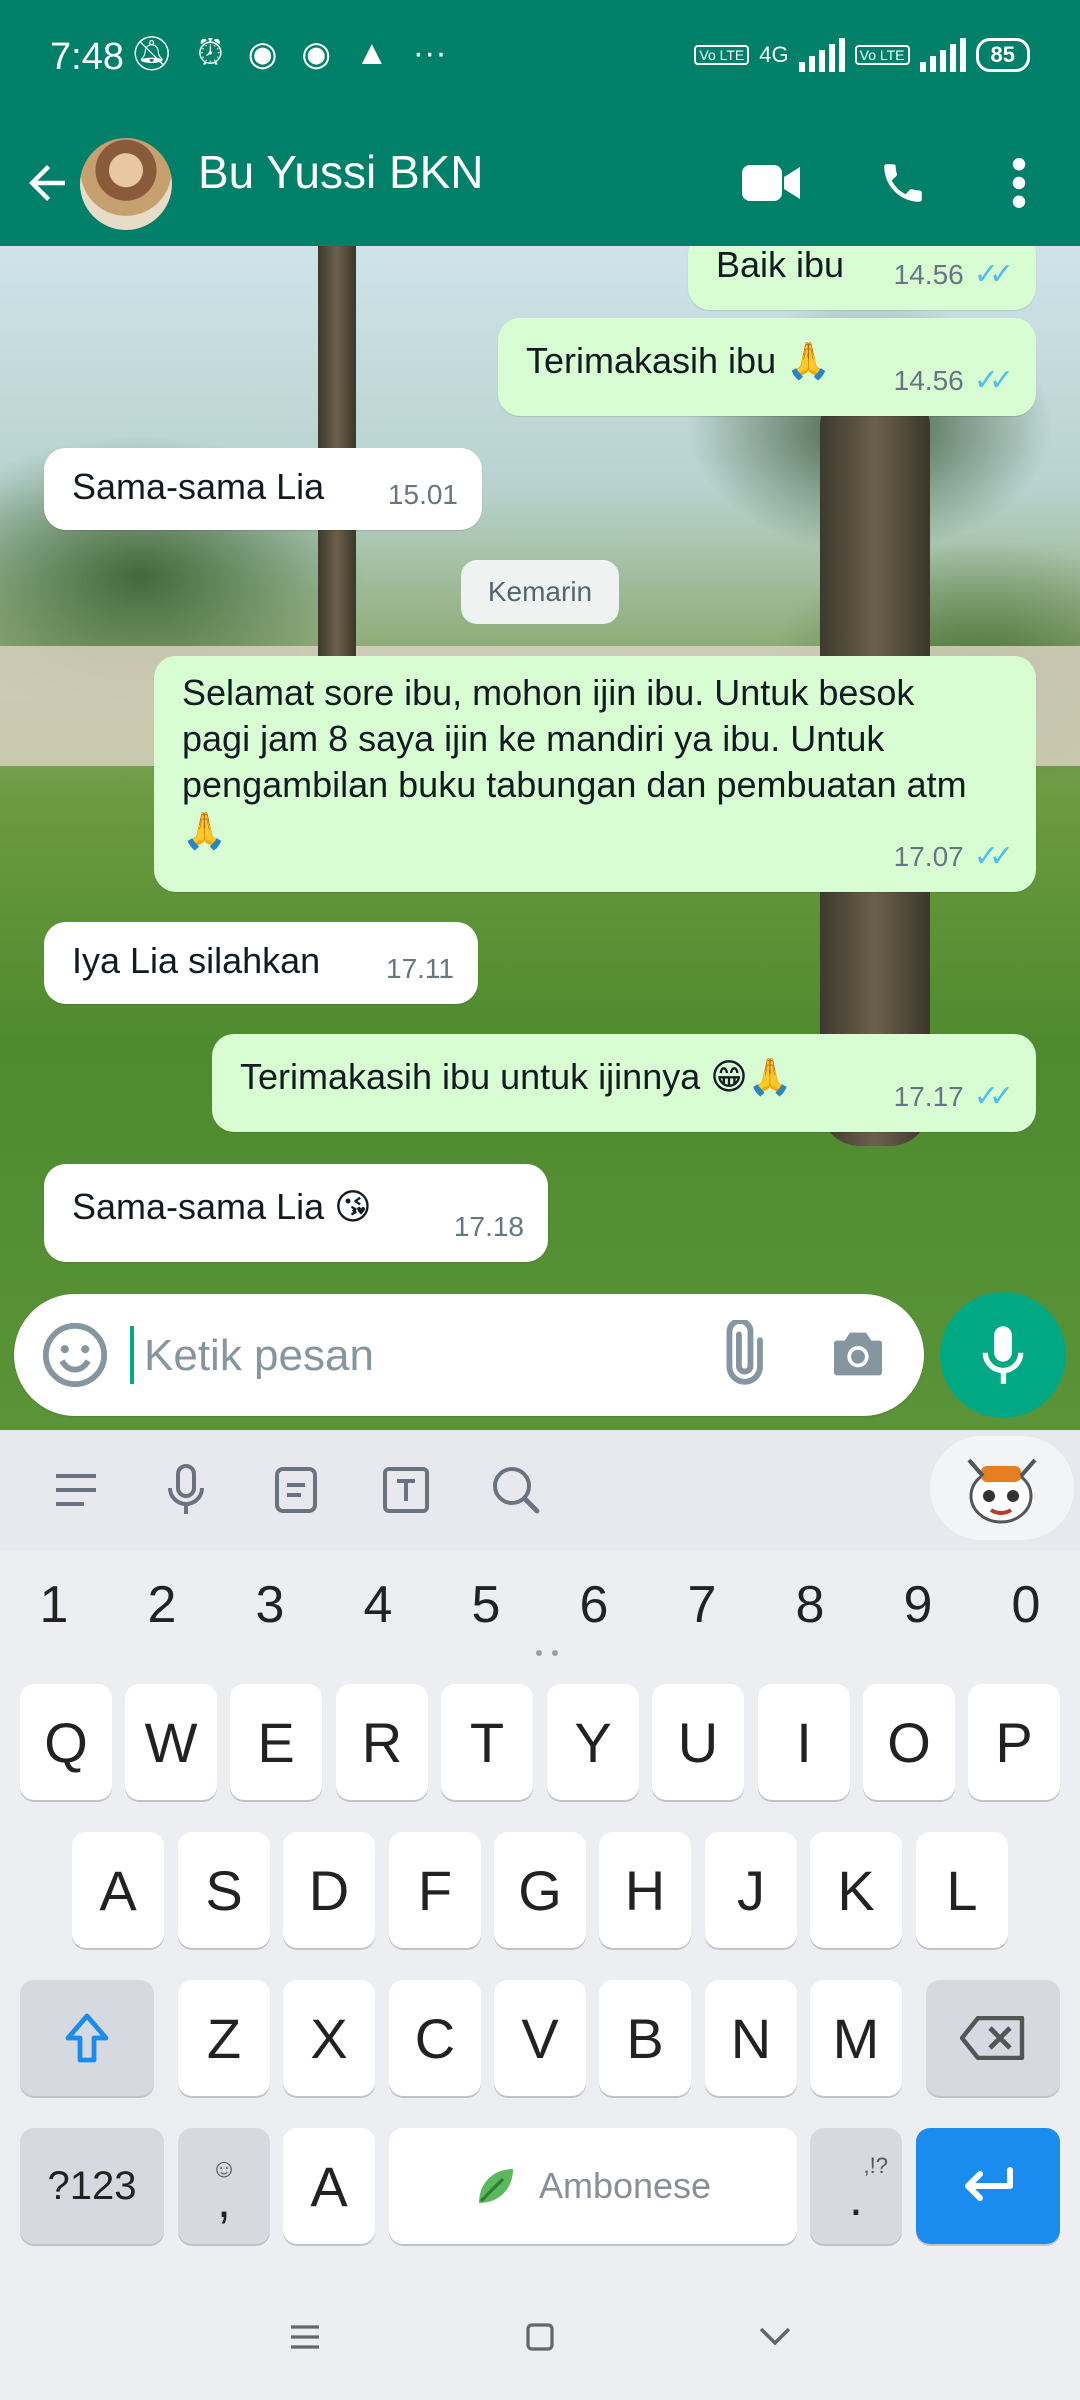 The image size is (1080, 2400). I want to click on back-arrow-icon, so click(47, 183).